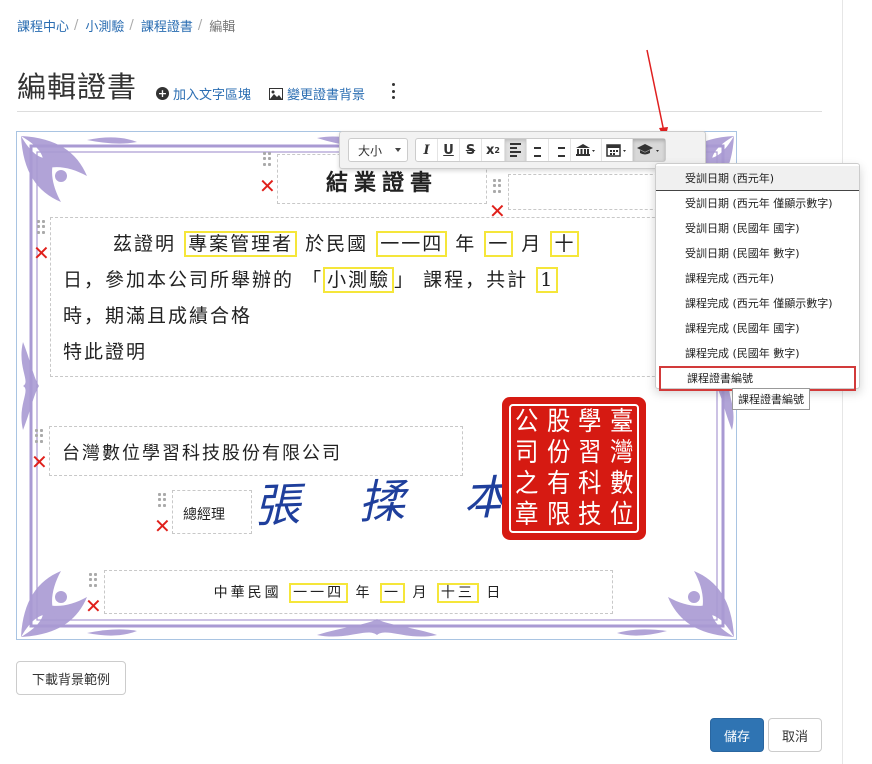  Describe the element at coordinates (590, 484) in the screenshot. I see `seal-character: 科` at that location.